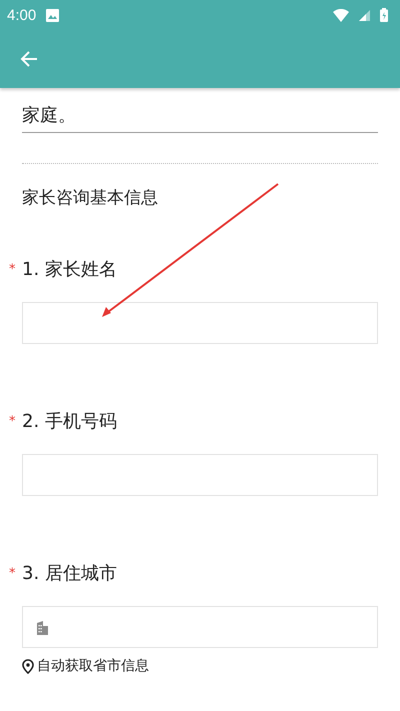  I want to click on battery-icon, so click(384, 15).